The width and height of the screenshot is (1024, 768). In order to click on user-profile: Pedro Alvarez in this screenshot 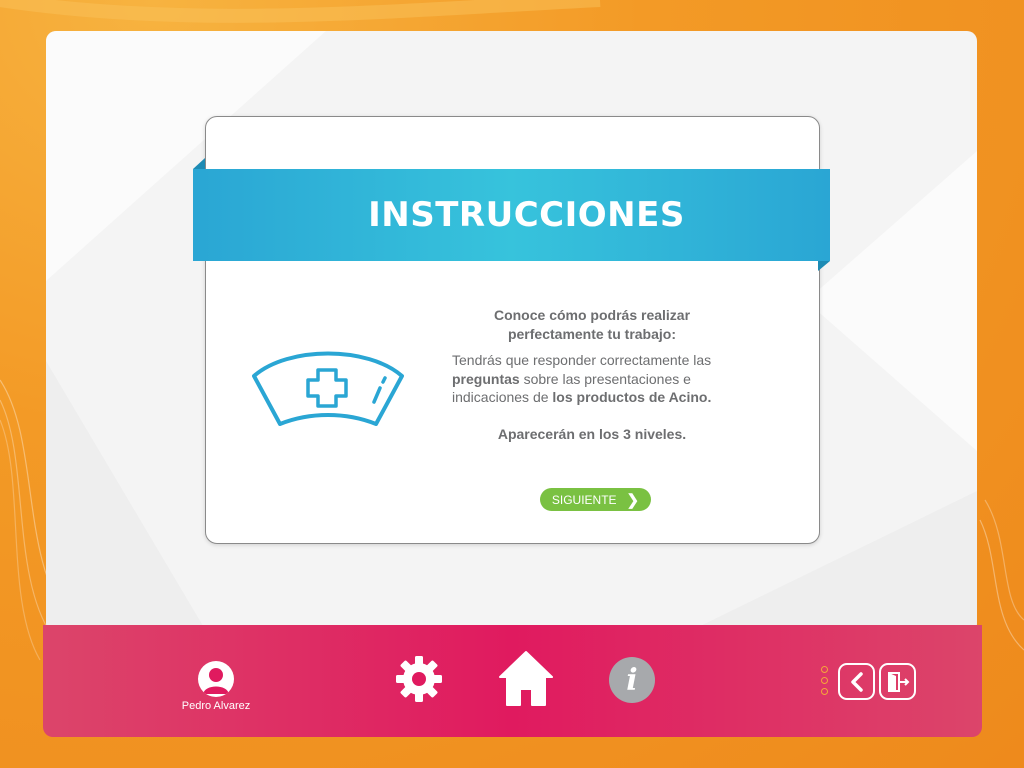, I will do `click(216, 686)`.